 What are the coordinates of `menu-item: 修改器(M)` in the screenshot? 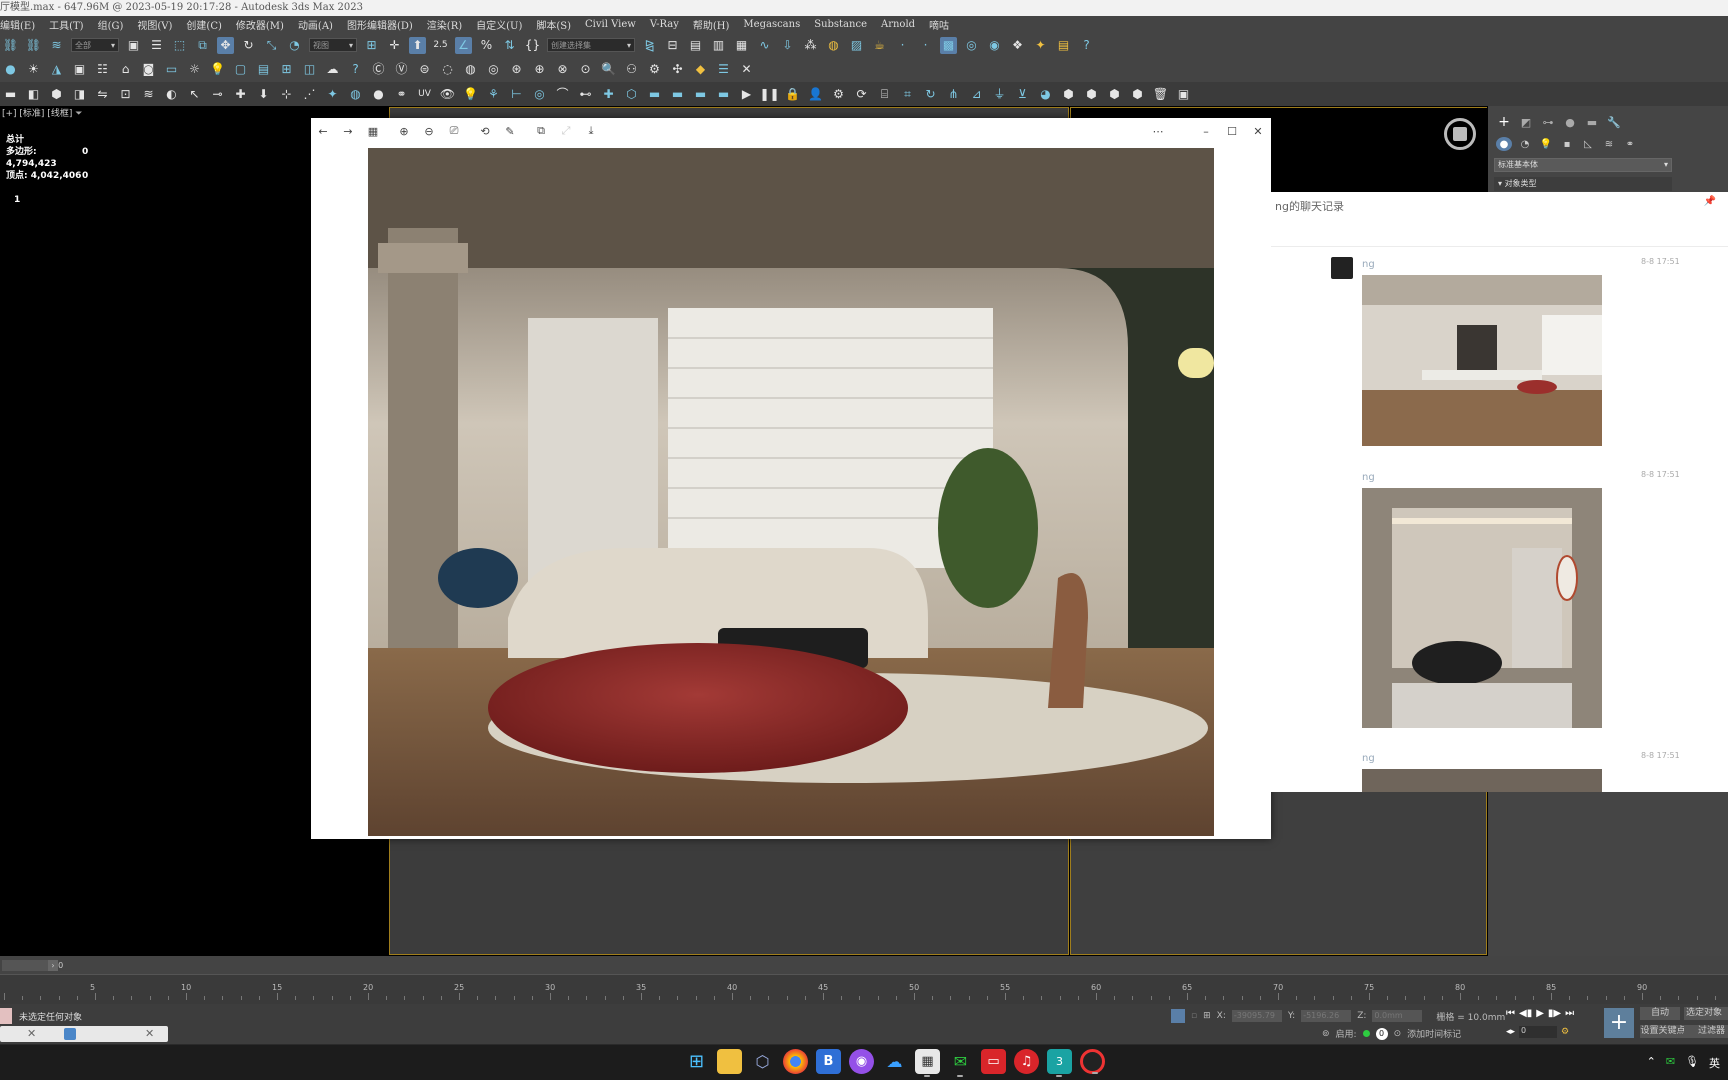 It's located at (260, 24).